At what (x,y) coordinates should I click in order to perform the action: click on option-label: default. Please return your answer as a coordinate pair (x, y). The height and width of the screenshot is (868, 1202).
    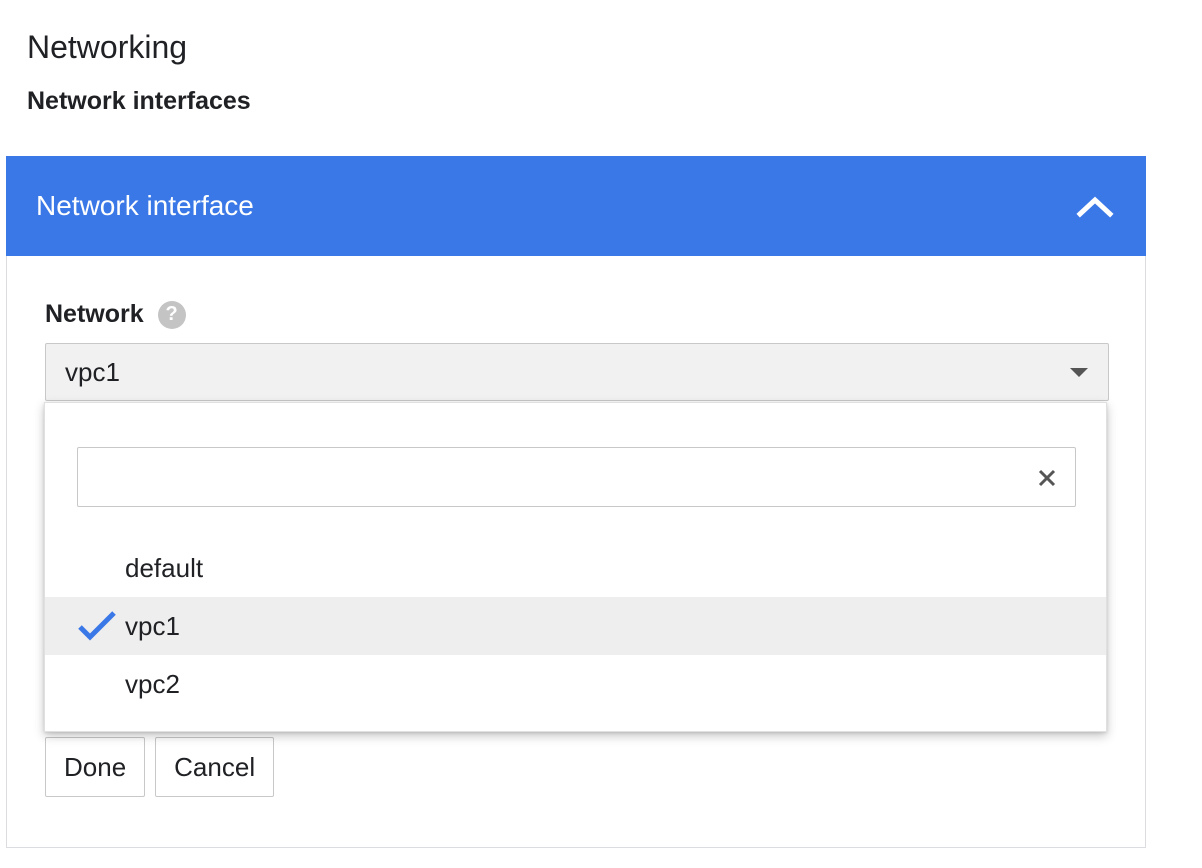
    Looking at the image, I should click on (164, 567).